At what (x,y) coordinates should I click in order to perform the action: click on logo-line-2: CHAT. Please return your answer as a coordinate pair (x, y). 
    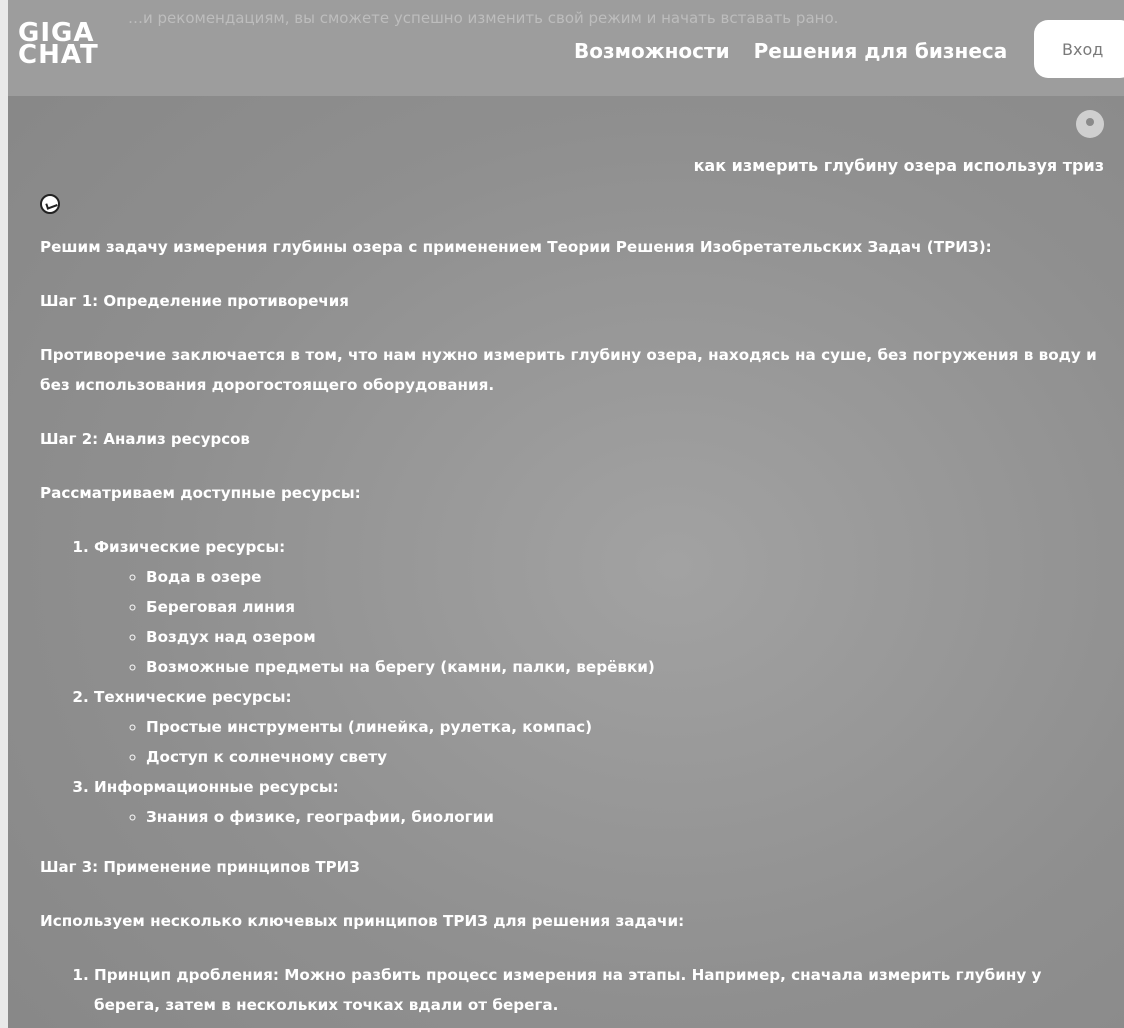
    Looking at the image, I should click on (58, 55).